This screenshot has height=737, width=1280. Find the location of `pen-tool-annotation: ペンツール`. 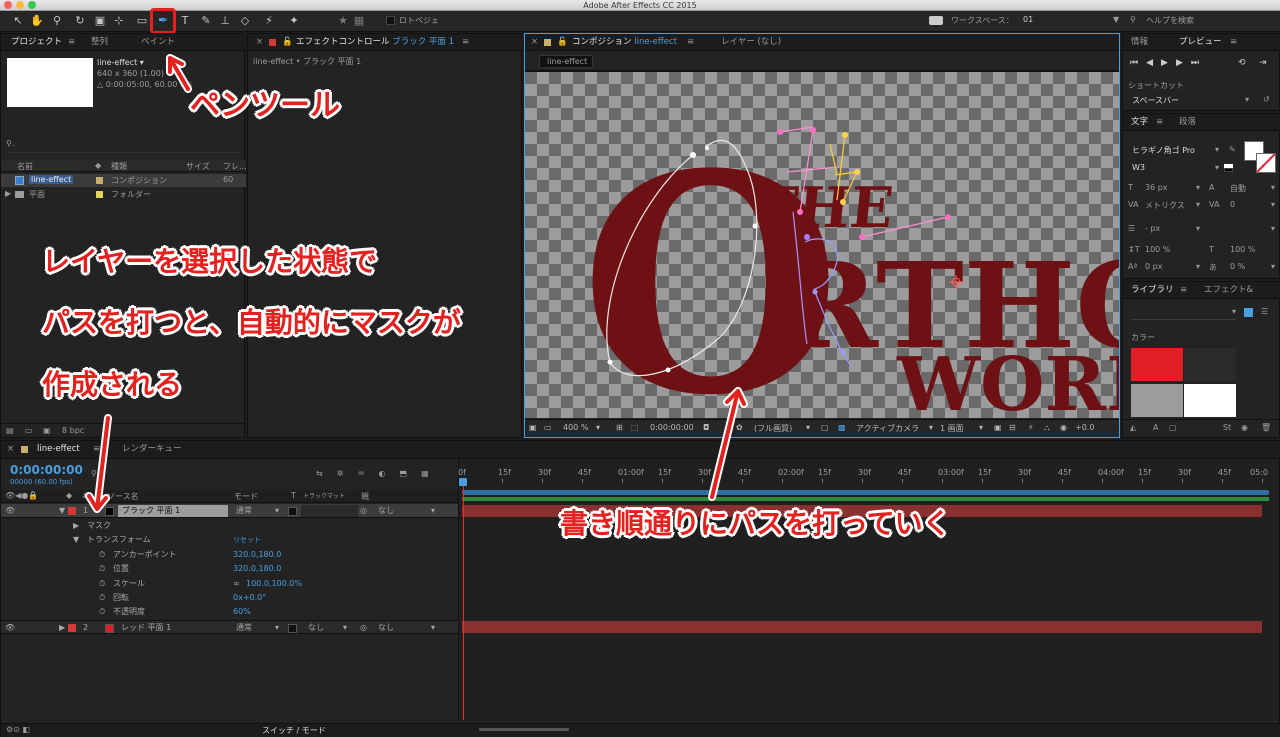

pen-tool-annotation: ペンツール is located at coordinates (265, 105).